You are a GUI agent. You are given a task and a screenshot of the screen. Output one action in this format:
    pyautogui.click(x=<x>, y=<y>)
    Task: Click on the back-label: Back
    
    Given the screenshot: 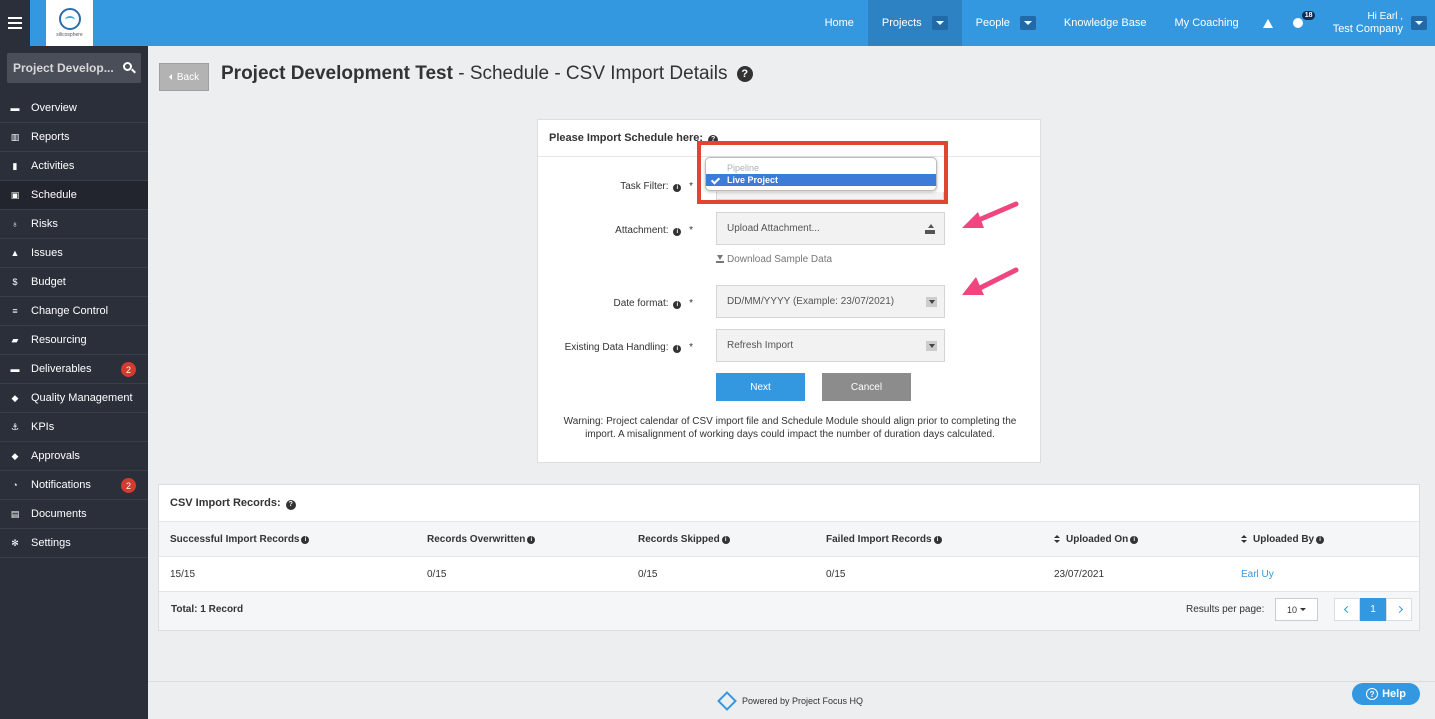 What is the action you would take?
    pyautogui.click(x=188, y=77)
    